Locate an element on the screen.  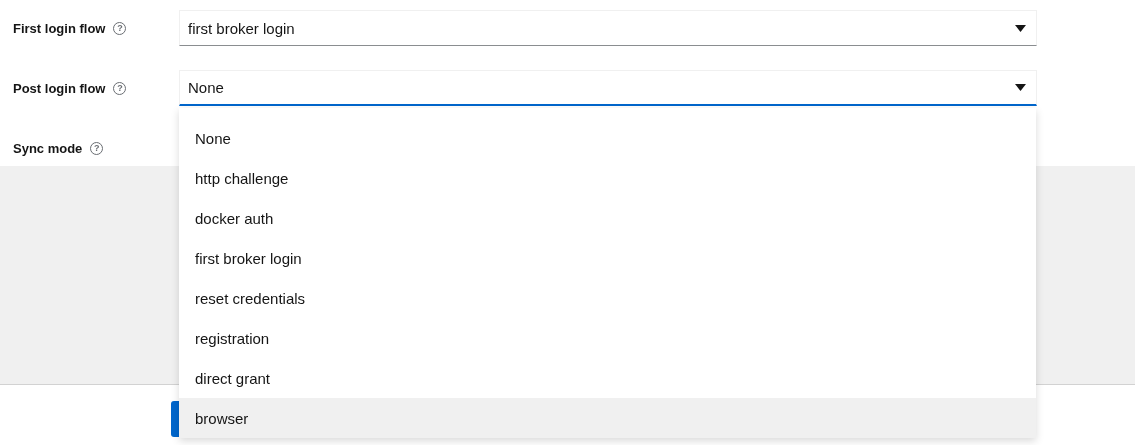
menu-option: first broker login is located at coordinates (607, 258).